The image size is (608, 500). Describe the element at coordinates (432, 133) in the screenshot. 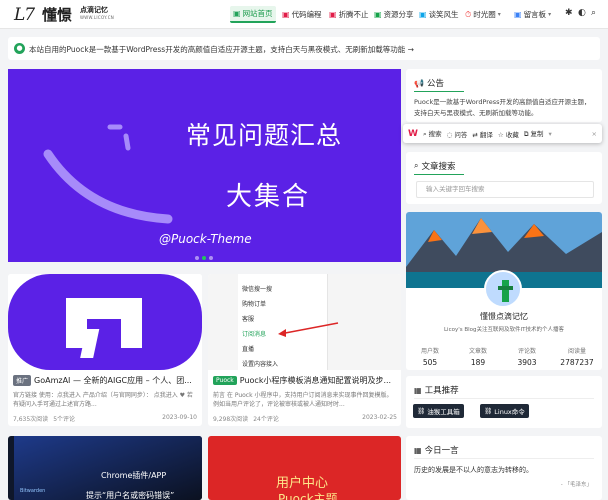

I see `toolbar-search: ⌕ 搜索` at that location.